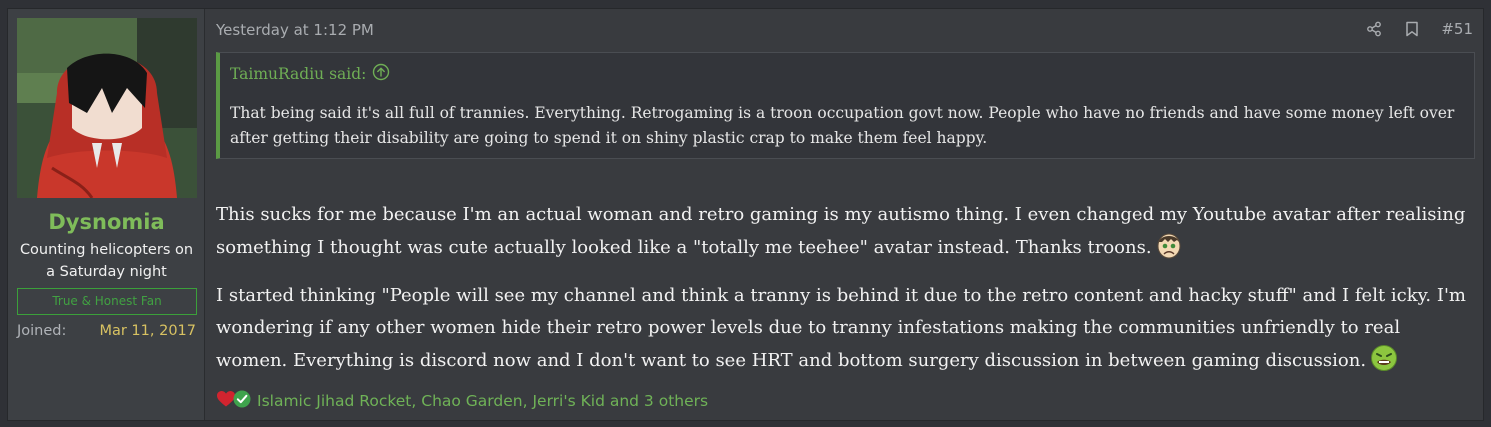 The image size is (1491, 427). I want to click on post-timestamp: Yesterday at 1:12 PM, so click(295, 30).